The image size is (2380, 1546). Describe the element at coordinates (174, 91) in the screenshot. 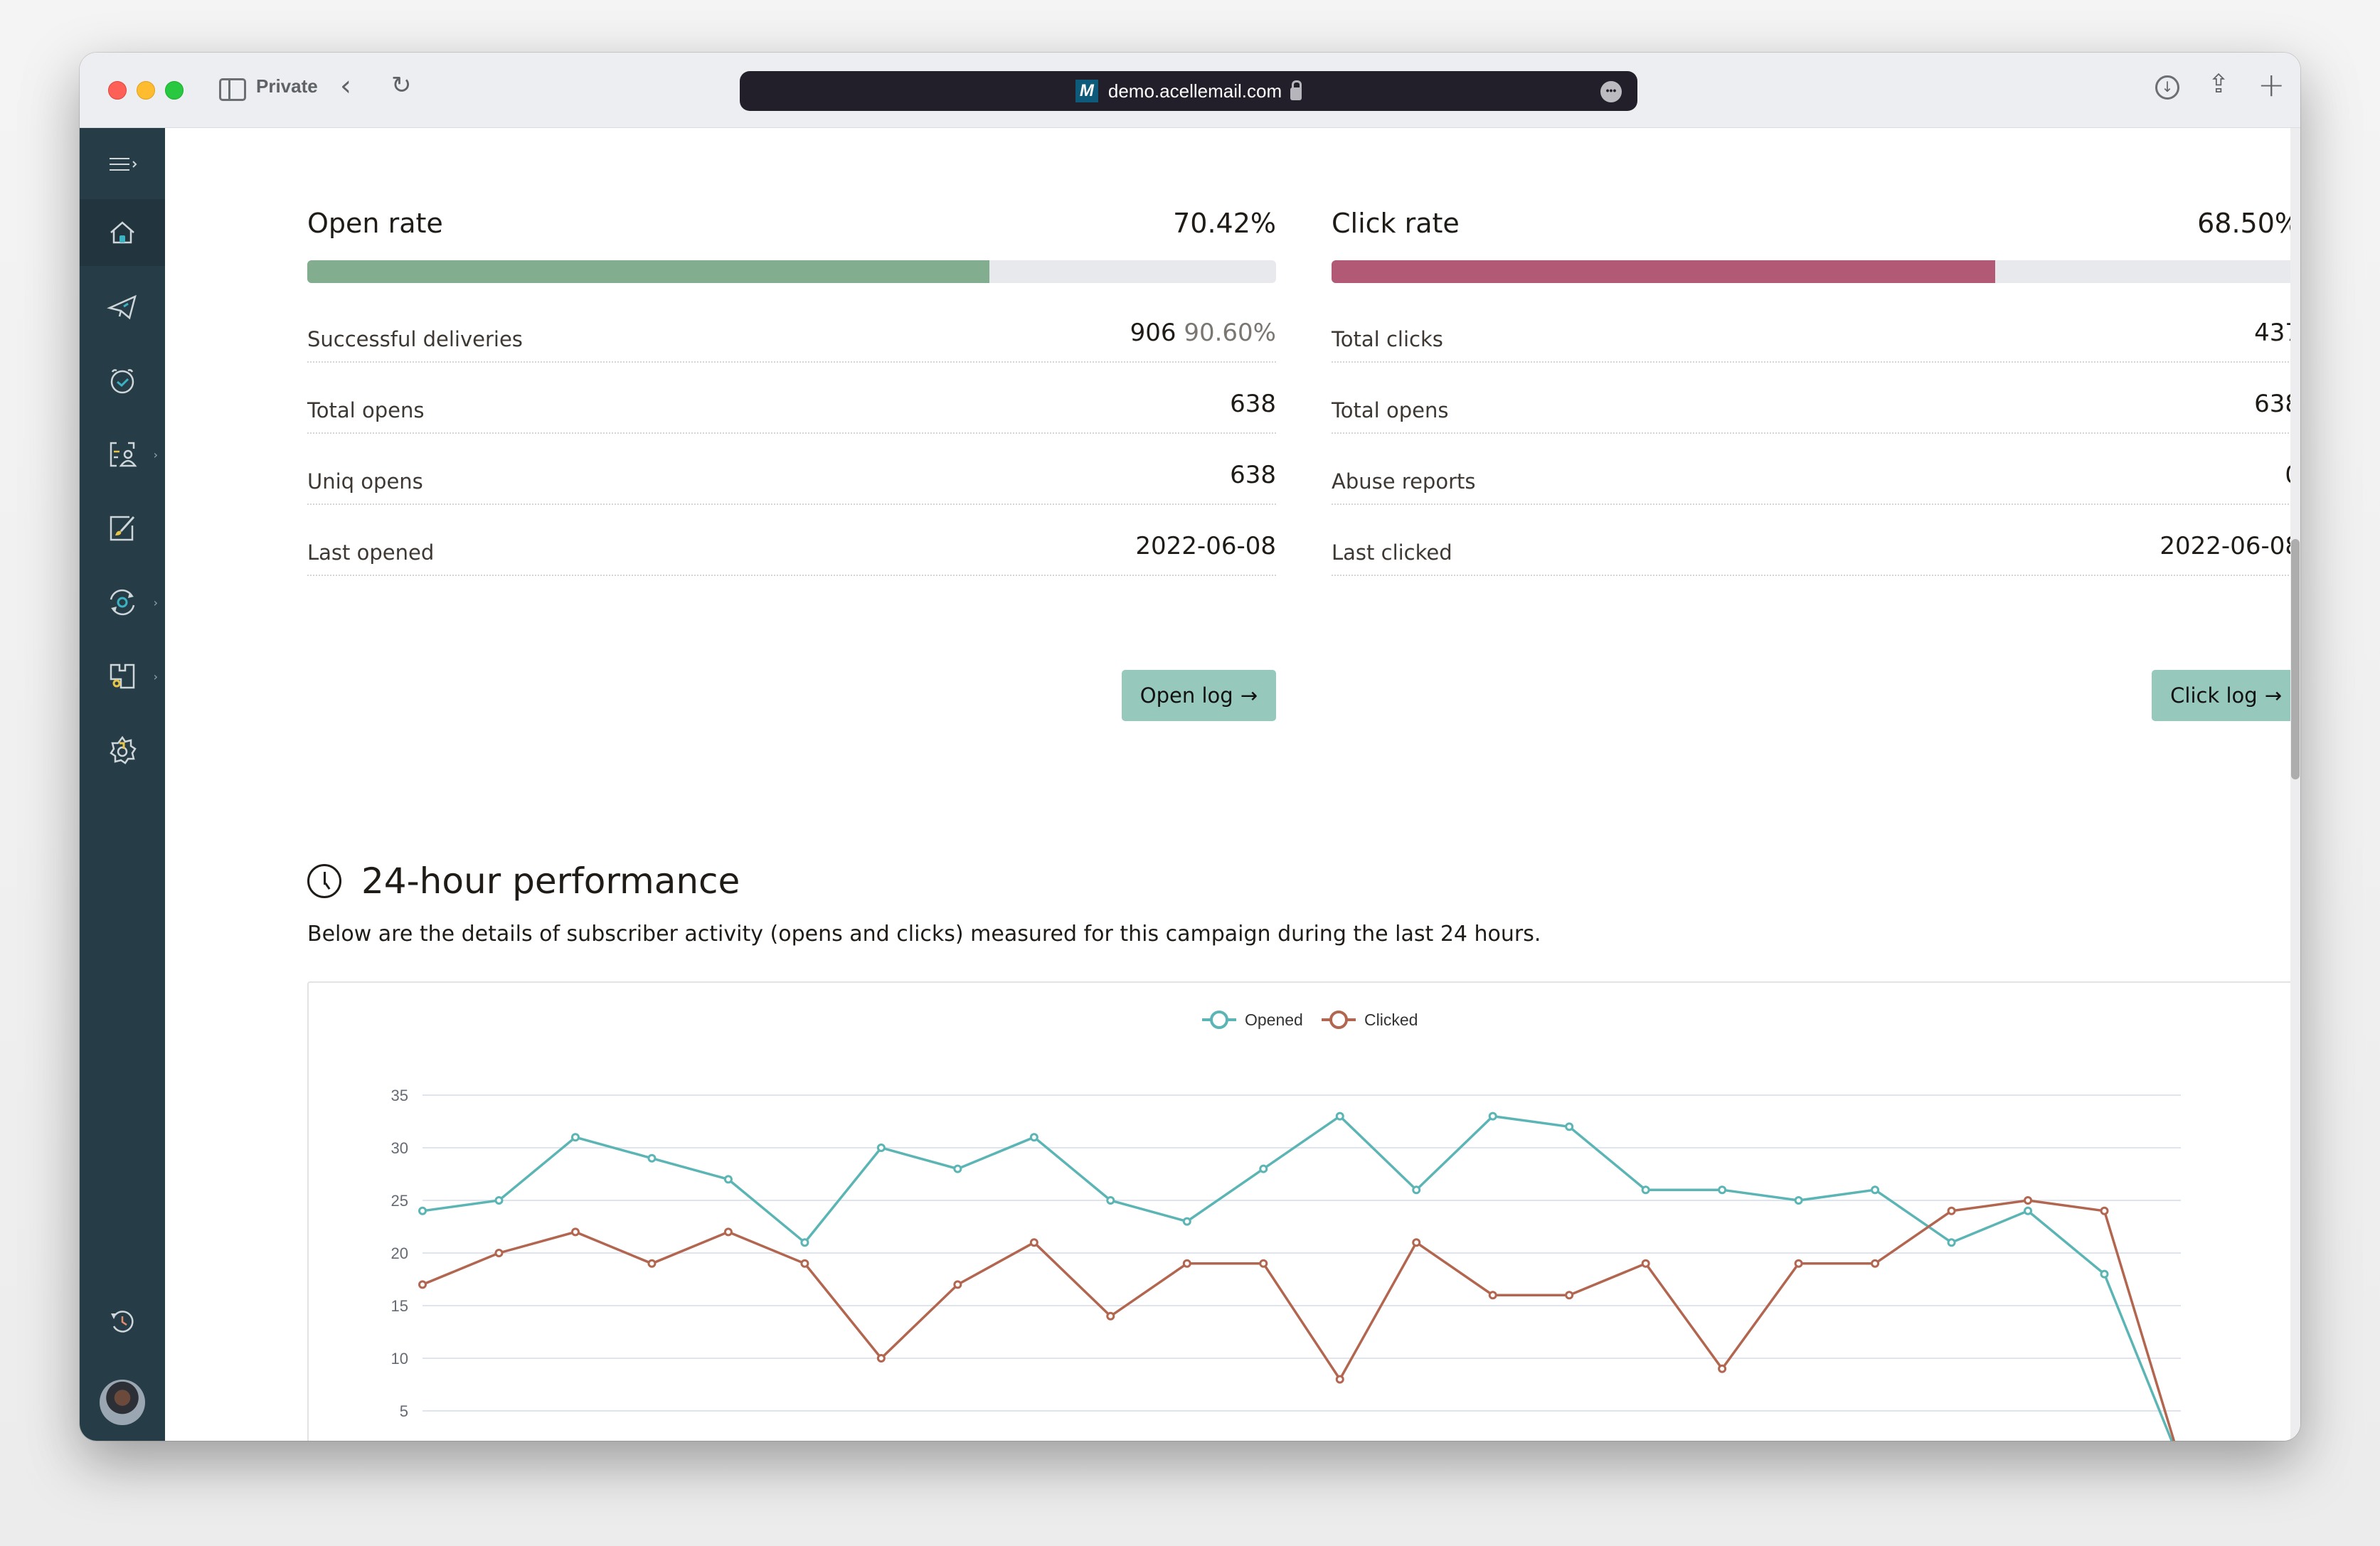

I see `maximize-window-button` at that location.